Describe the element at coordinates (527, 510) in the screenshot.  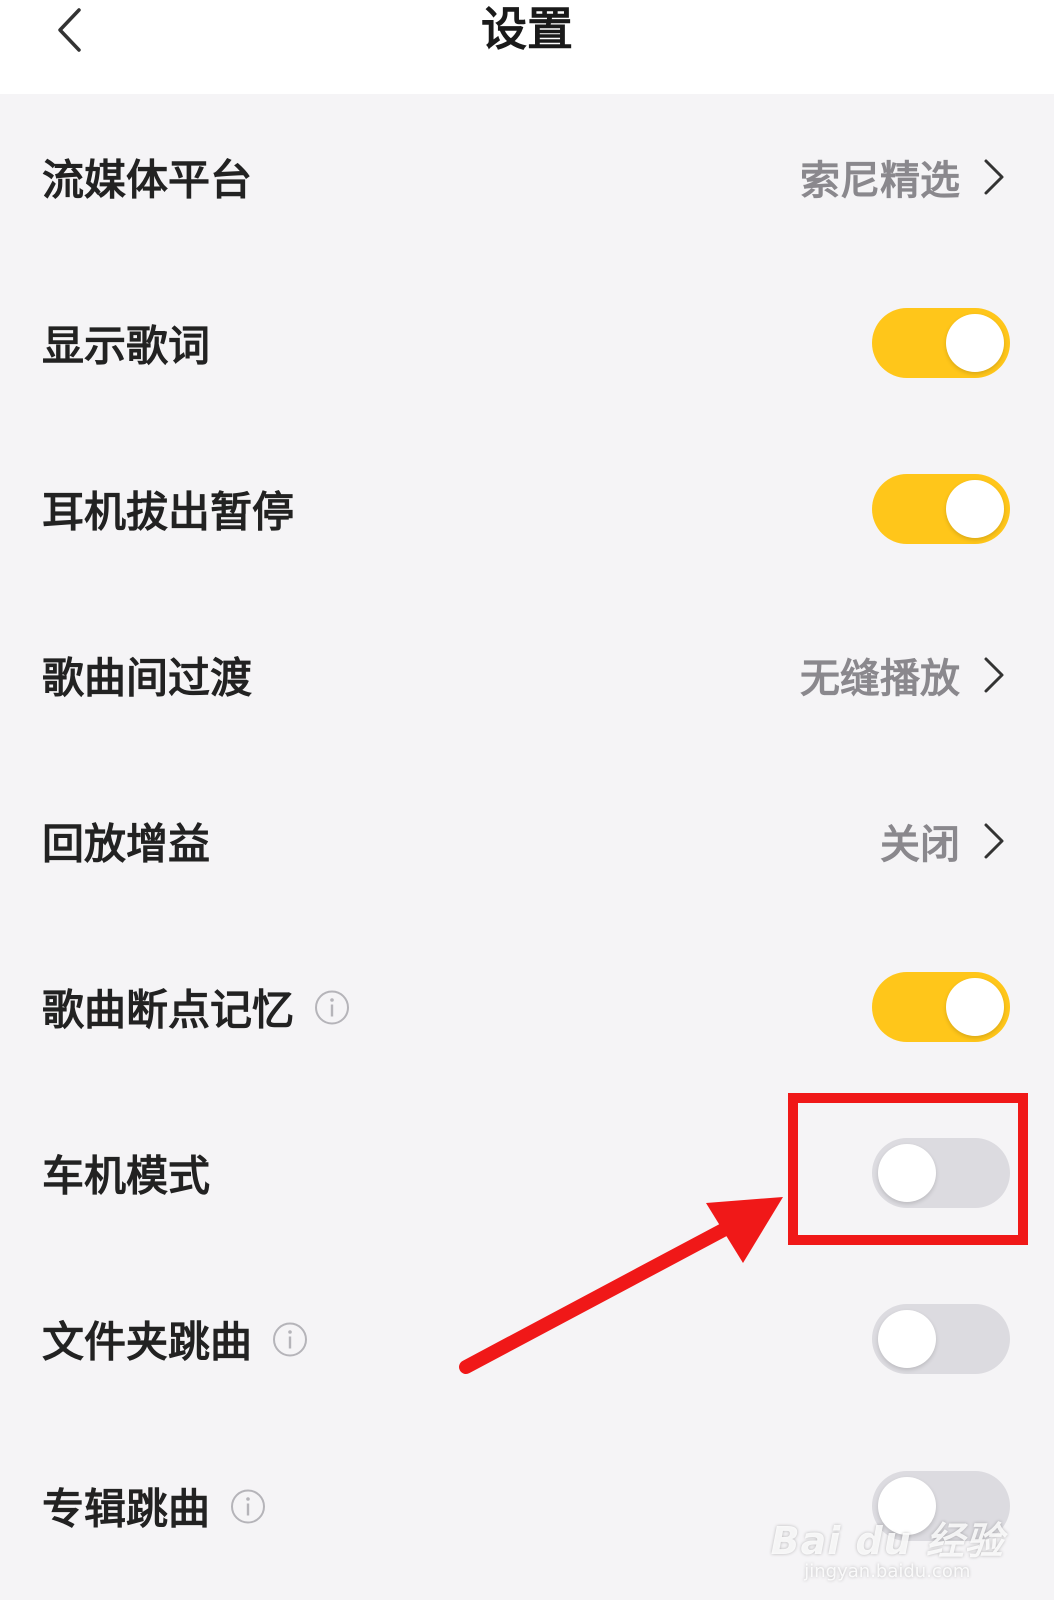
I see `row-headphone-pause: 耳机拔出暂停` at that location.